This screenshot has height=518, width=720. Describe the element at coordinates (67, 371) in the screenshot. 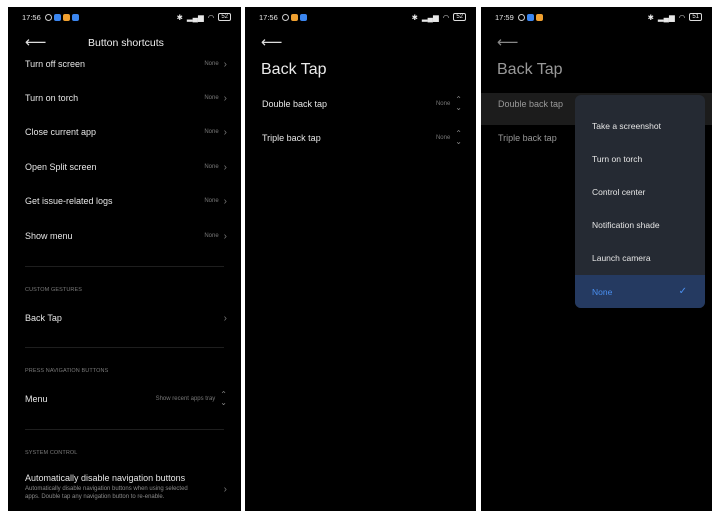

I see `section-header-navigation-buttons: PRESS NAVIGATION BUTTONS` at that location.